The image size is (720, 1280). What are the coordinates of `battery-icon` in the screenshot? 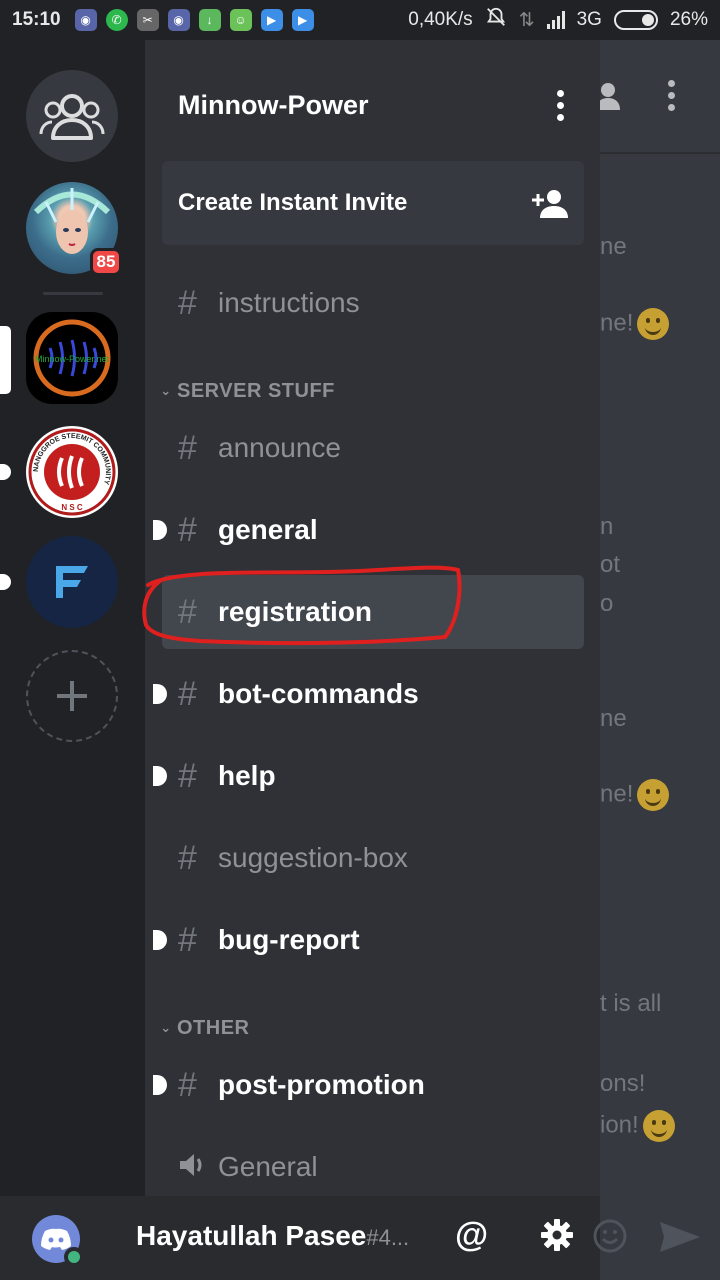 It's located at (635, 20).